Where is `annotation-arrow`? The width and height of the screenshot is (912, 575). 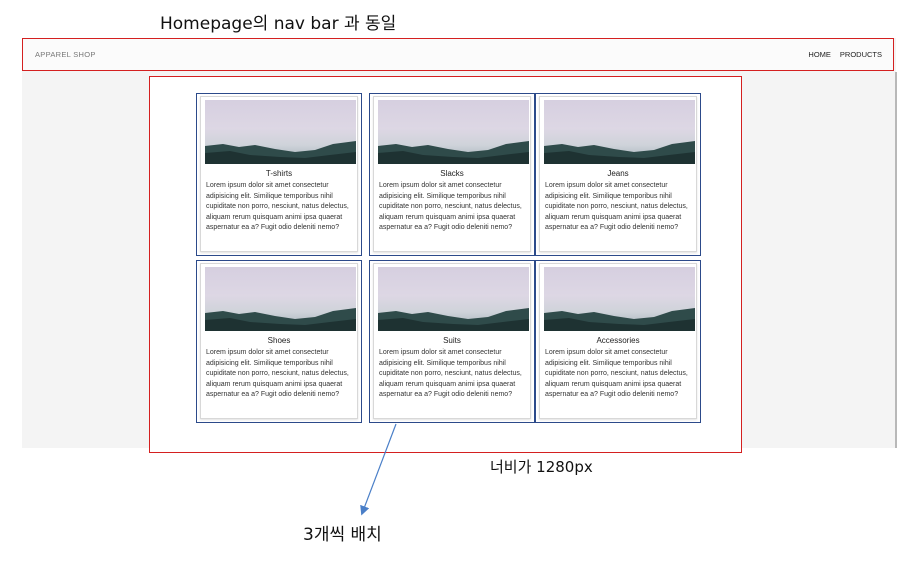 annotation-arrow is located at coordinates (378, 469).